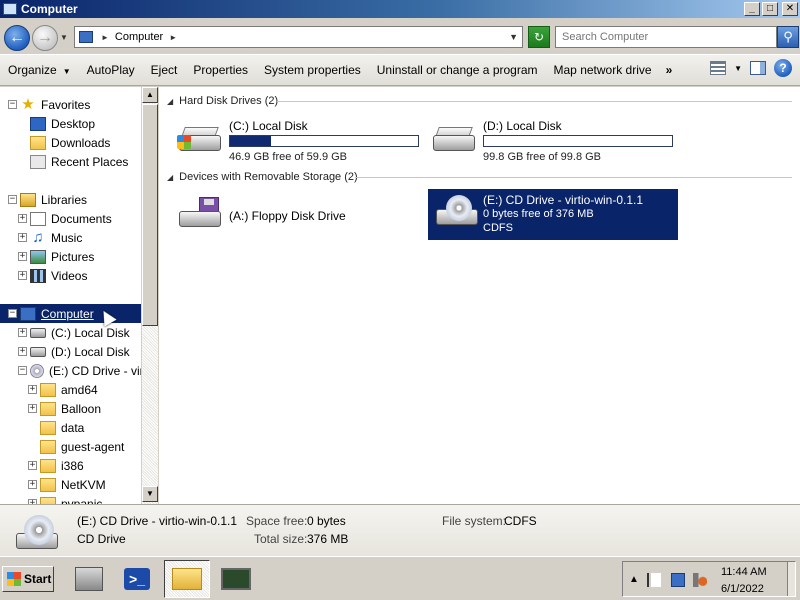  Describe the element at coordinates (58, 275) in the screenshot. I see `nav-videos: Videos` at that location.